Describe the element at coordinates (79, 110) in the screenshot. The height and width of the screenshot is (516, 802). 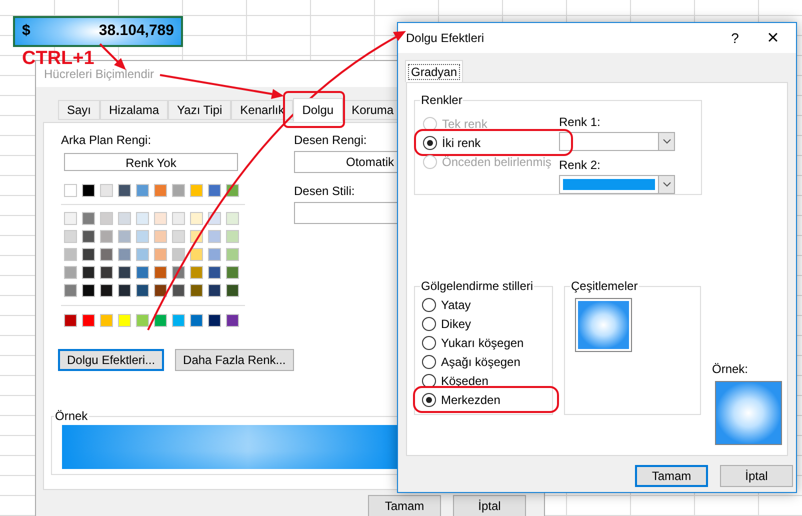
I see `tab: Sayı` at that location.